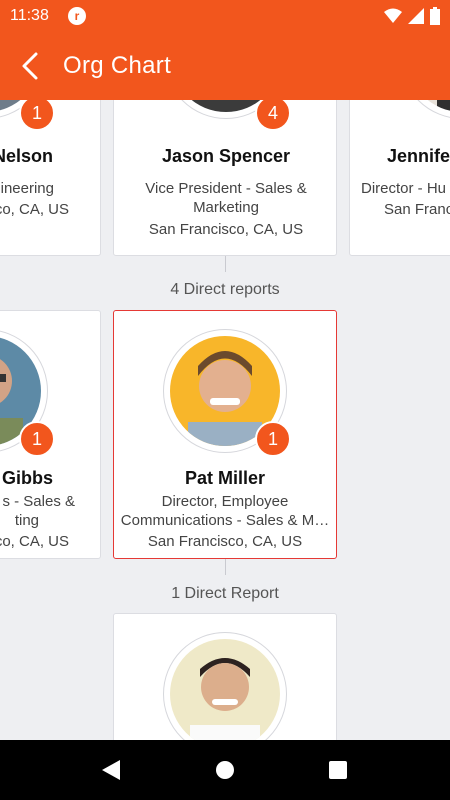  What do you see at coordinates (225, 16) in the screenshot?
I see `status-bar: 11:38 r` at bounding box center [225, 16].